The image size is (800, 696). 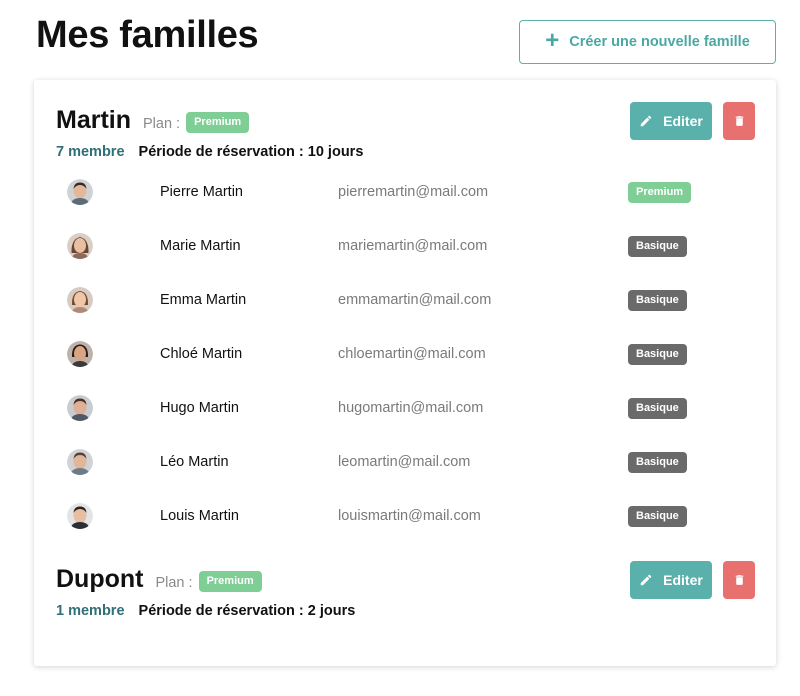 I want to click on member-plan-badge: Premium, so click(x=660, y=192).